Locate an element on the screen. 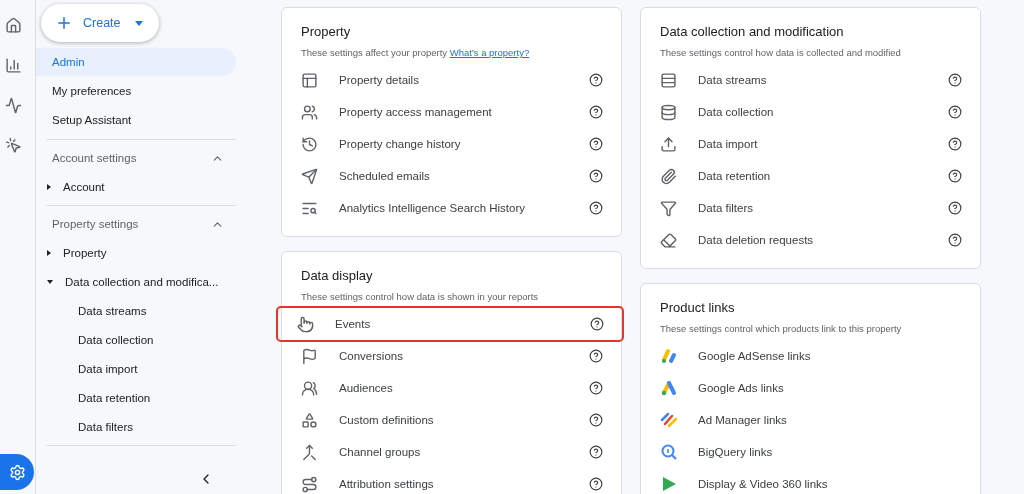 The image size is (1024, 494). settings-row: Data collection is located at coordinates (810, 112).